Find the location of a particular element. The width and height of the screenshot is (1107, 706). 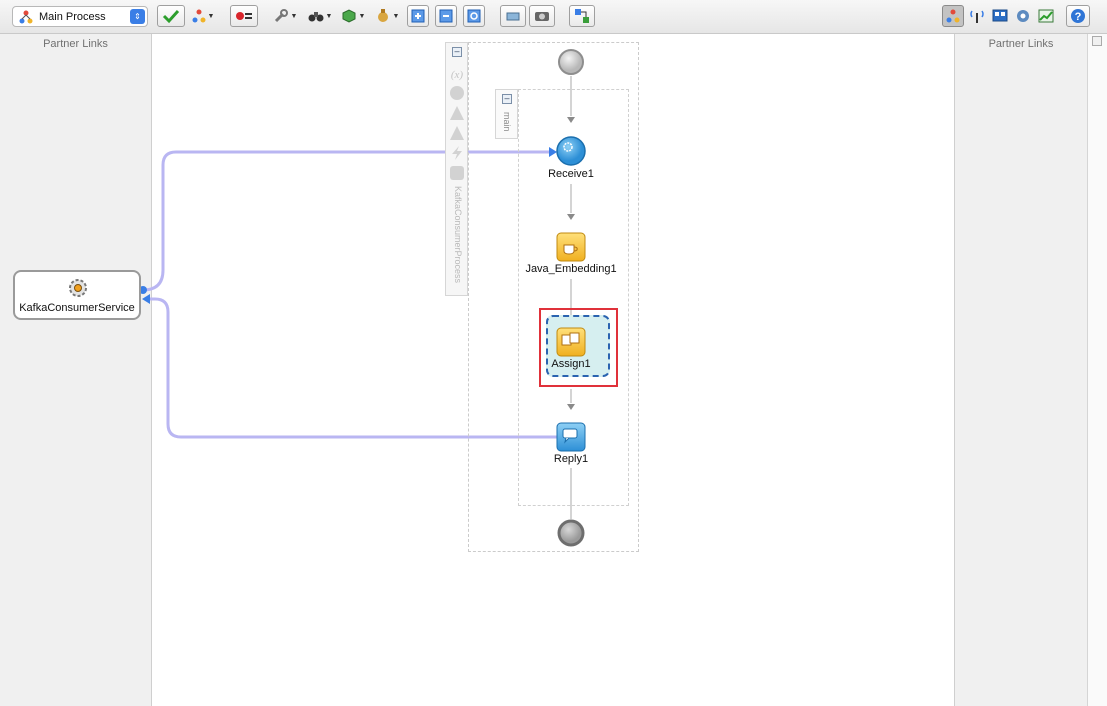

reply-activity-icon is located at coordinates (571, 437).